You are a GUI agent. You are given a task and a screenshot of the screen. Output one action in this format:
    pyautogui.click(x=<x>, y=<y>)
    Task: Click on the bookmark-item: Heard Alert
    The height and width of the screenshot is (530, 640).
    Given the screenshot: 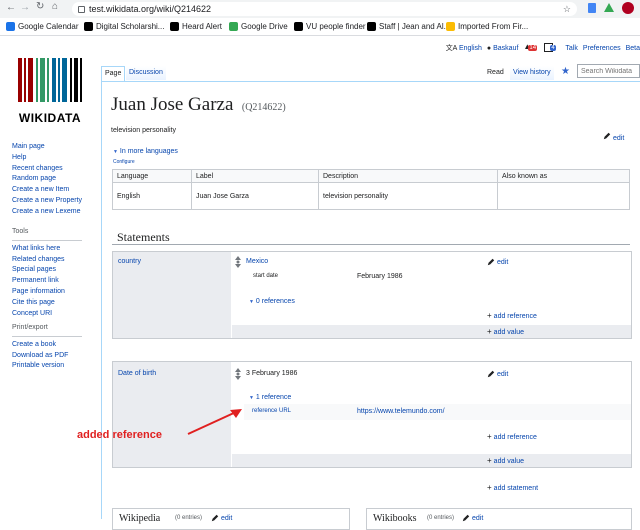 What is the action you would take?
    pyautogui.click(x=196, y=26)
    